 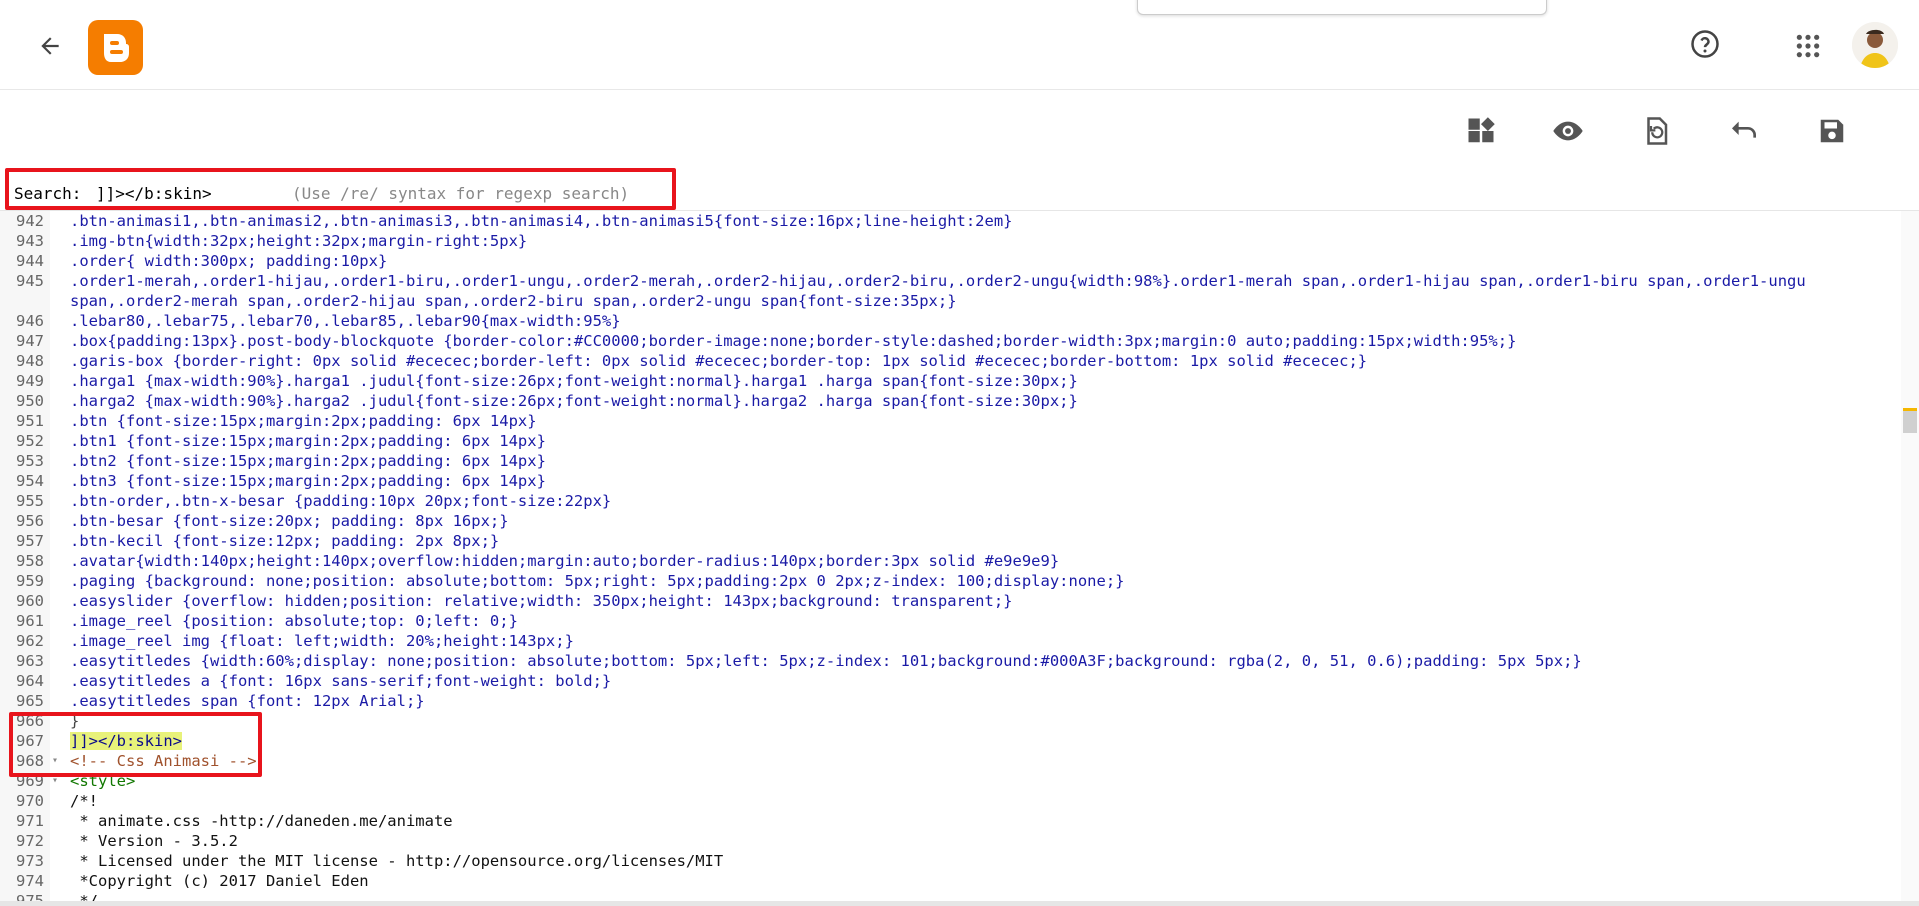 I want to click on preview-eye-icon, so click(x=1568, y=131).